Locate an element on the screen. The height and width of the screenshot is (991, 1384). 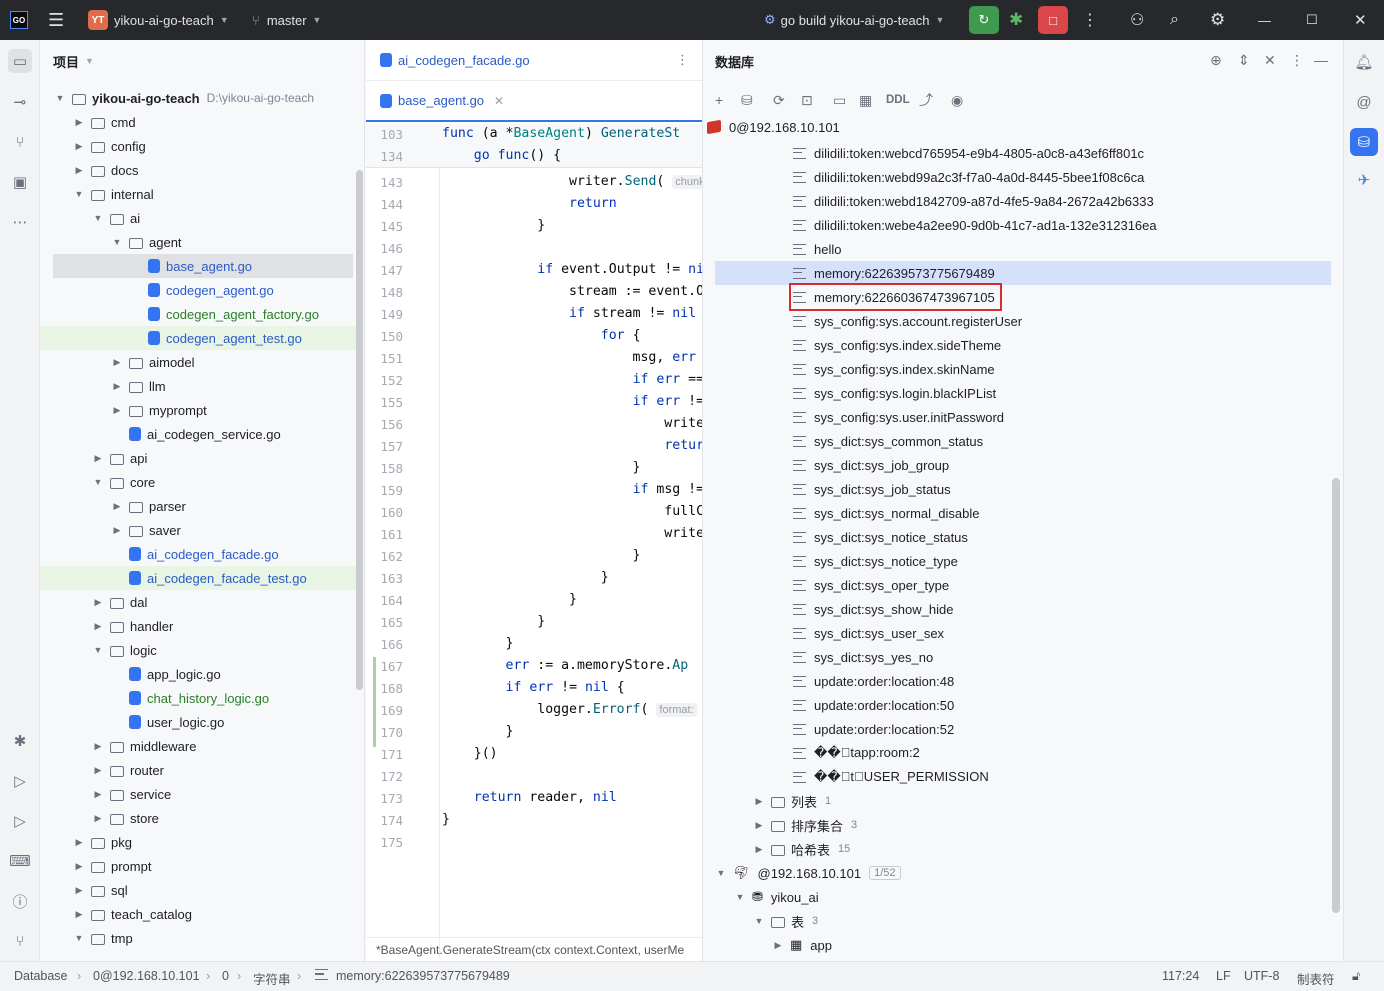
structure-icon: ▣ is located at coordinates (20, 182).